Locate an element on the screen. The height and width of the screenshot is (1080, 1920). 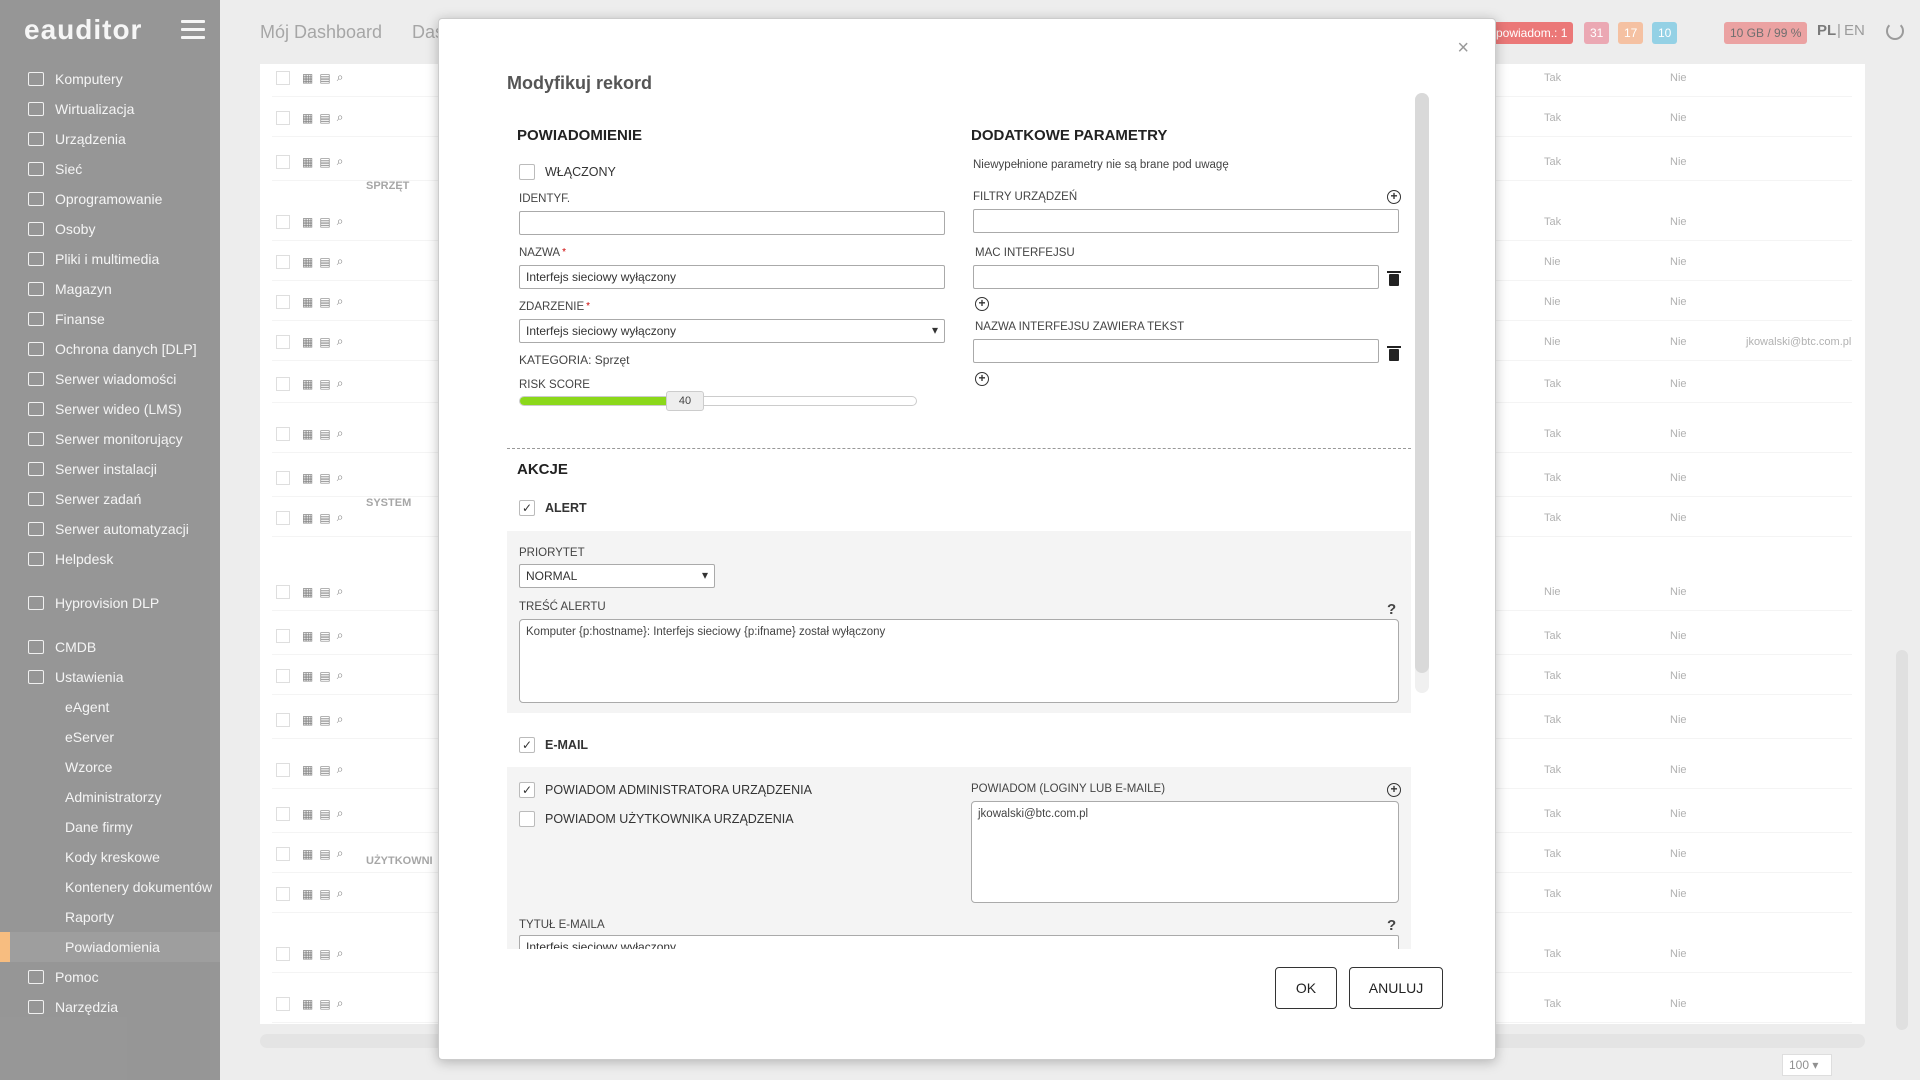
id-label: IDENTYF. is located at coordinates (545, 199).